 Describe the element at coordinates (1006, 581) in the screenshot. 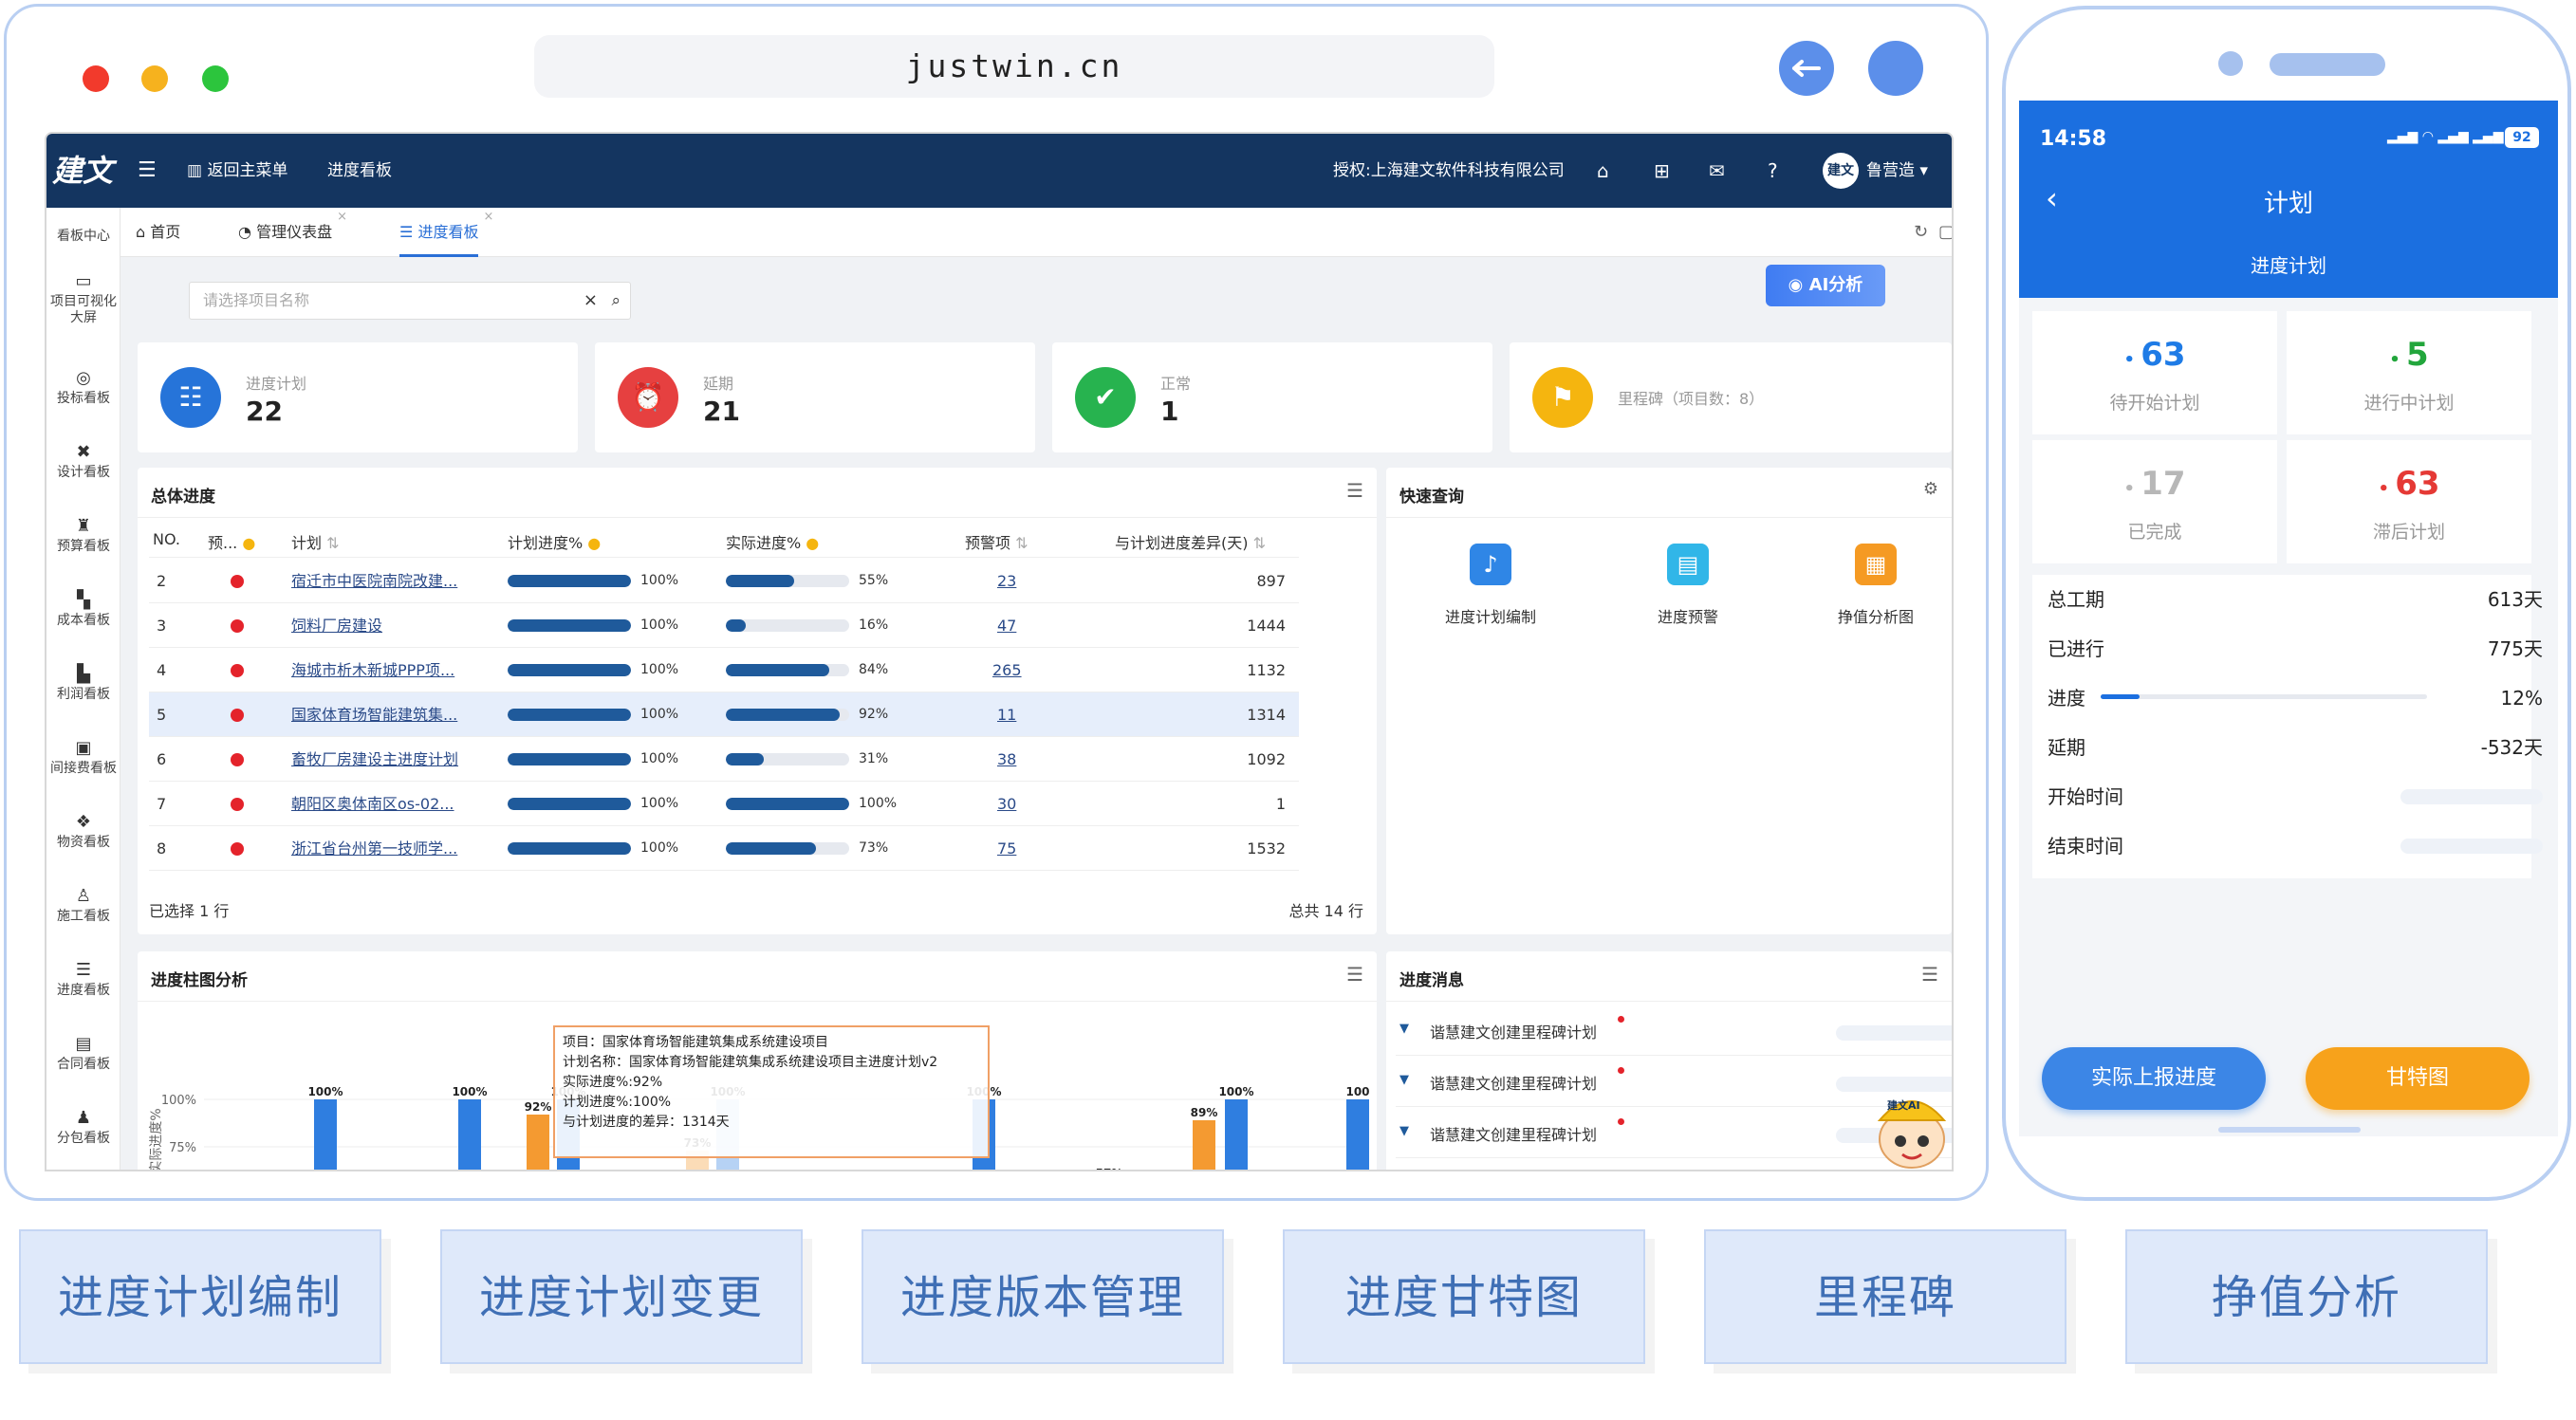

I see `warning-count-link: 23` at that location.